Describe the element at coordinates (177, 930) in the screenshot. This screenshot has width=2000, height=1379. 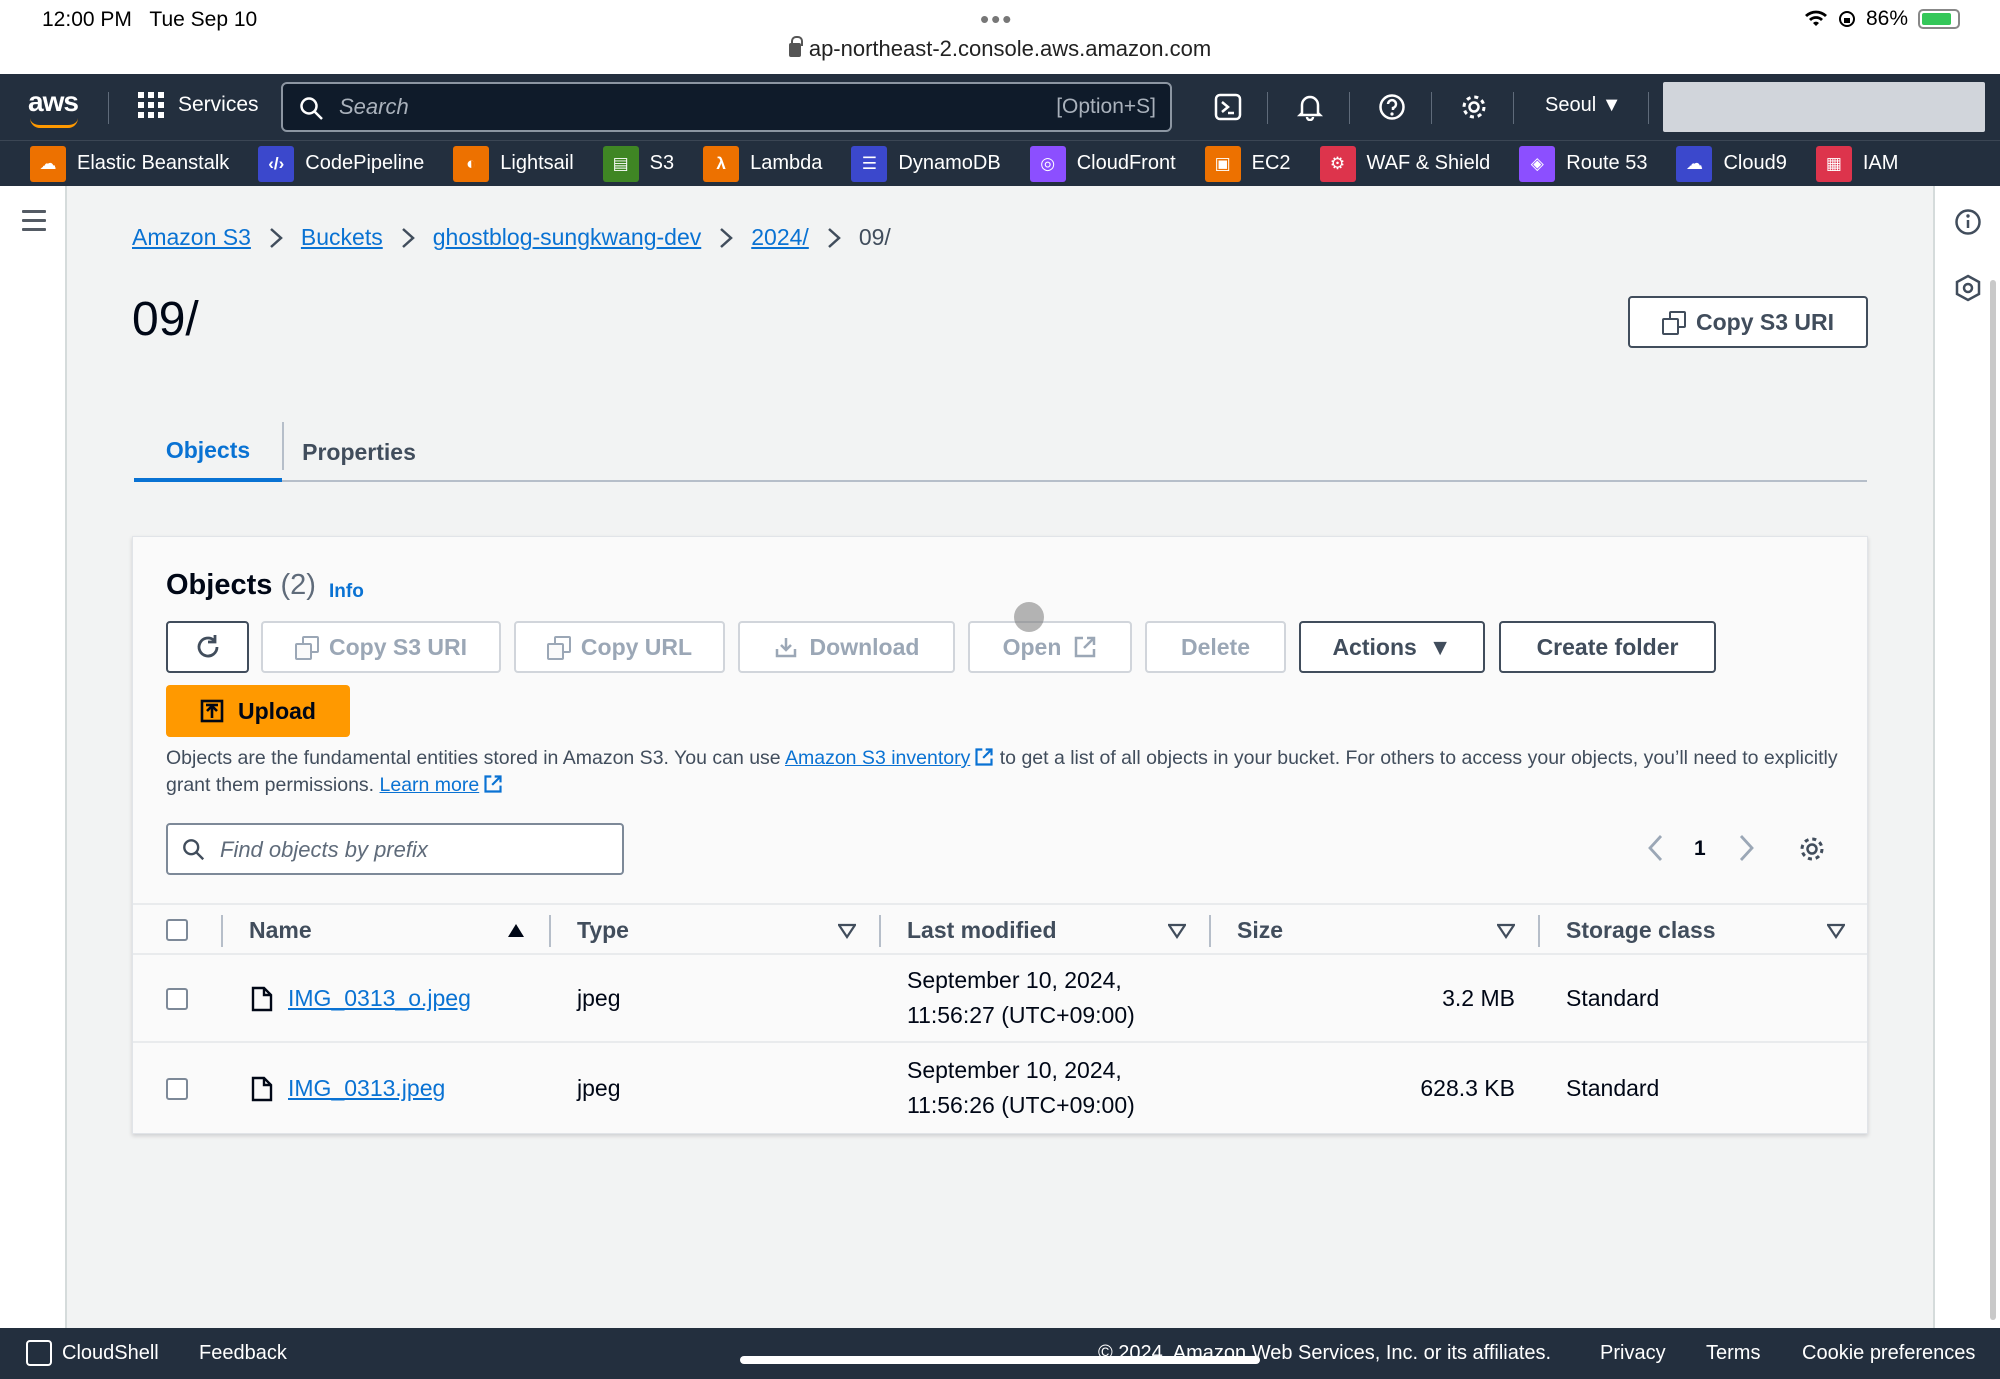
I see `select-all-checkbox` at that location.